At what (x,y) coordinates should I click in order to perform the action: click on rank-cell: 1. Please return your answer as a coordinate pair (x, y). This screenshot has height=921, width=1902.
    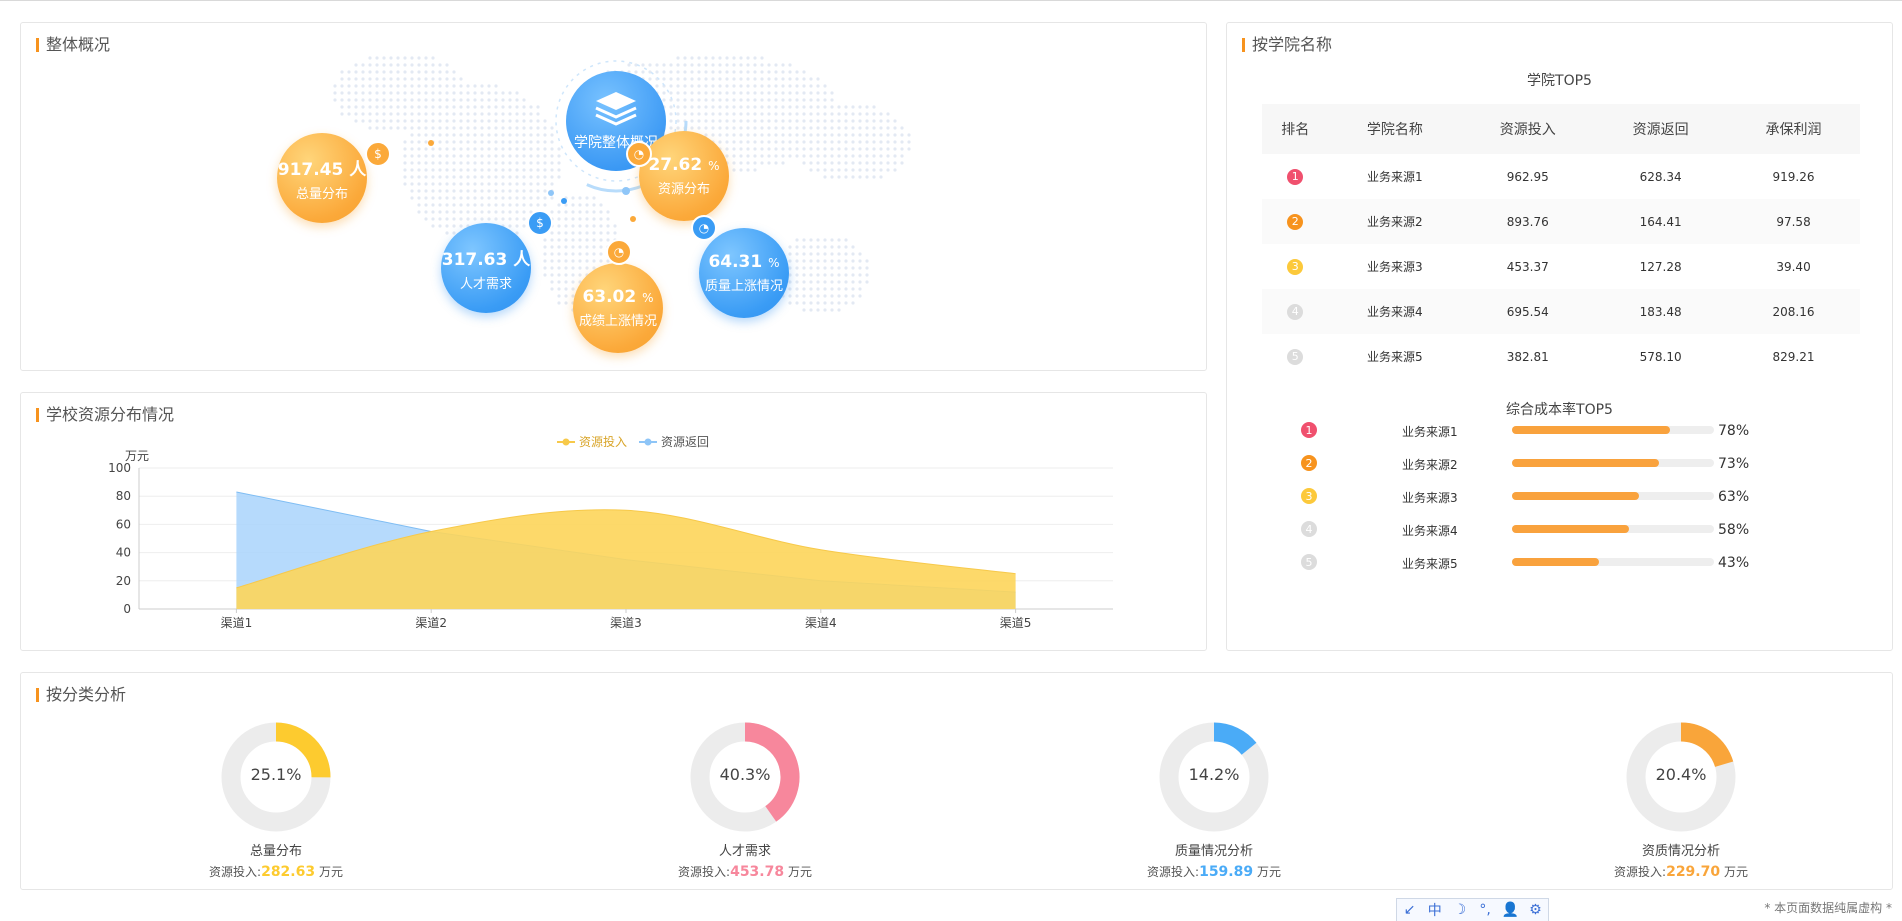
    Looking at the image, I should click on (1295, 176).